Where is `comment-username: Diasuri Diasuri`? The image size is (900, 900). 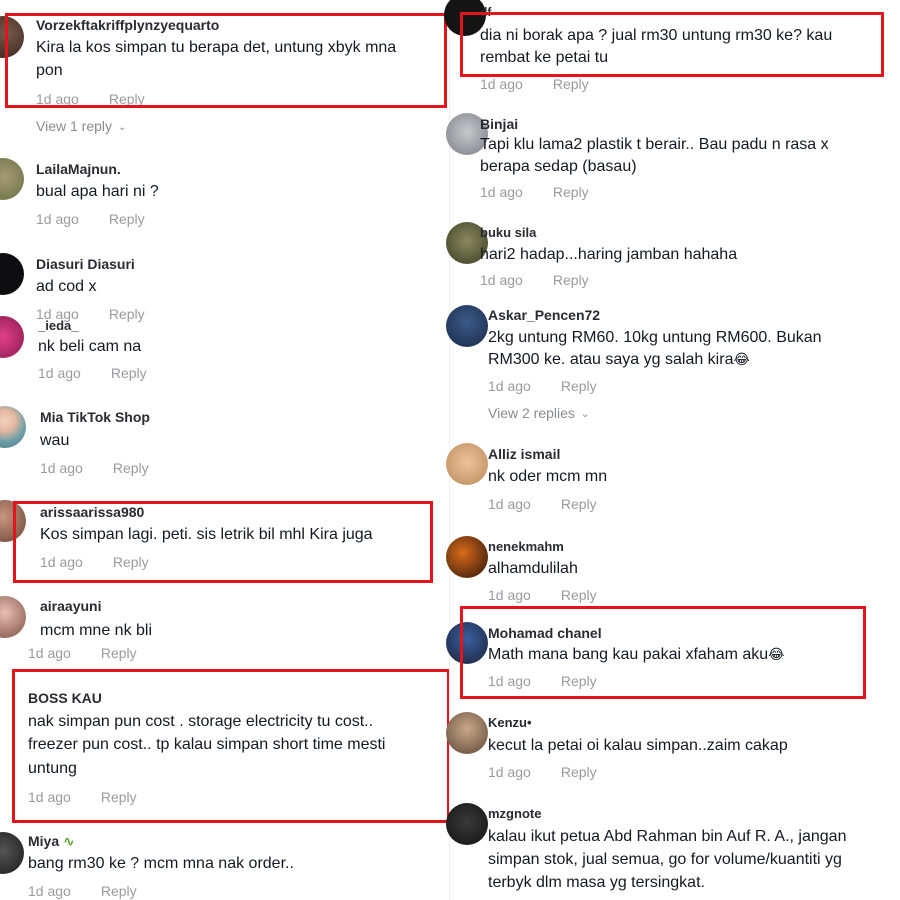
comment-username: Diasuri Diasuri is located at coordinates (85, 264).